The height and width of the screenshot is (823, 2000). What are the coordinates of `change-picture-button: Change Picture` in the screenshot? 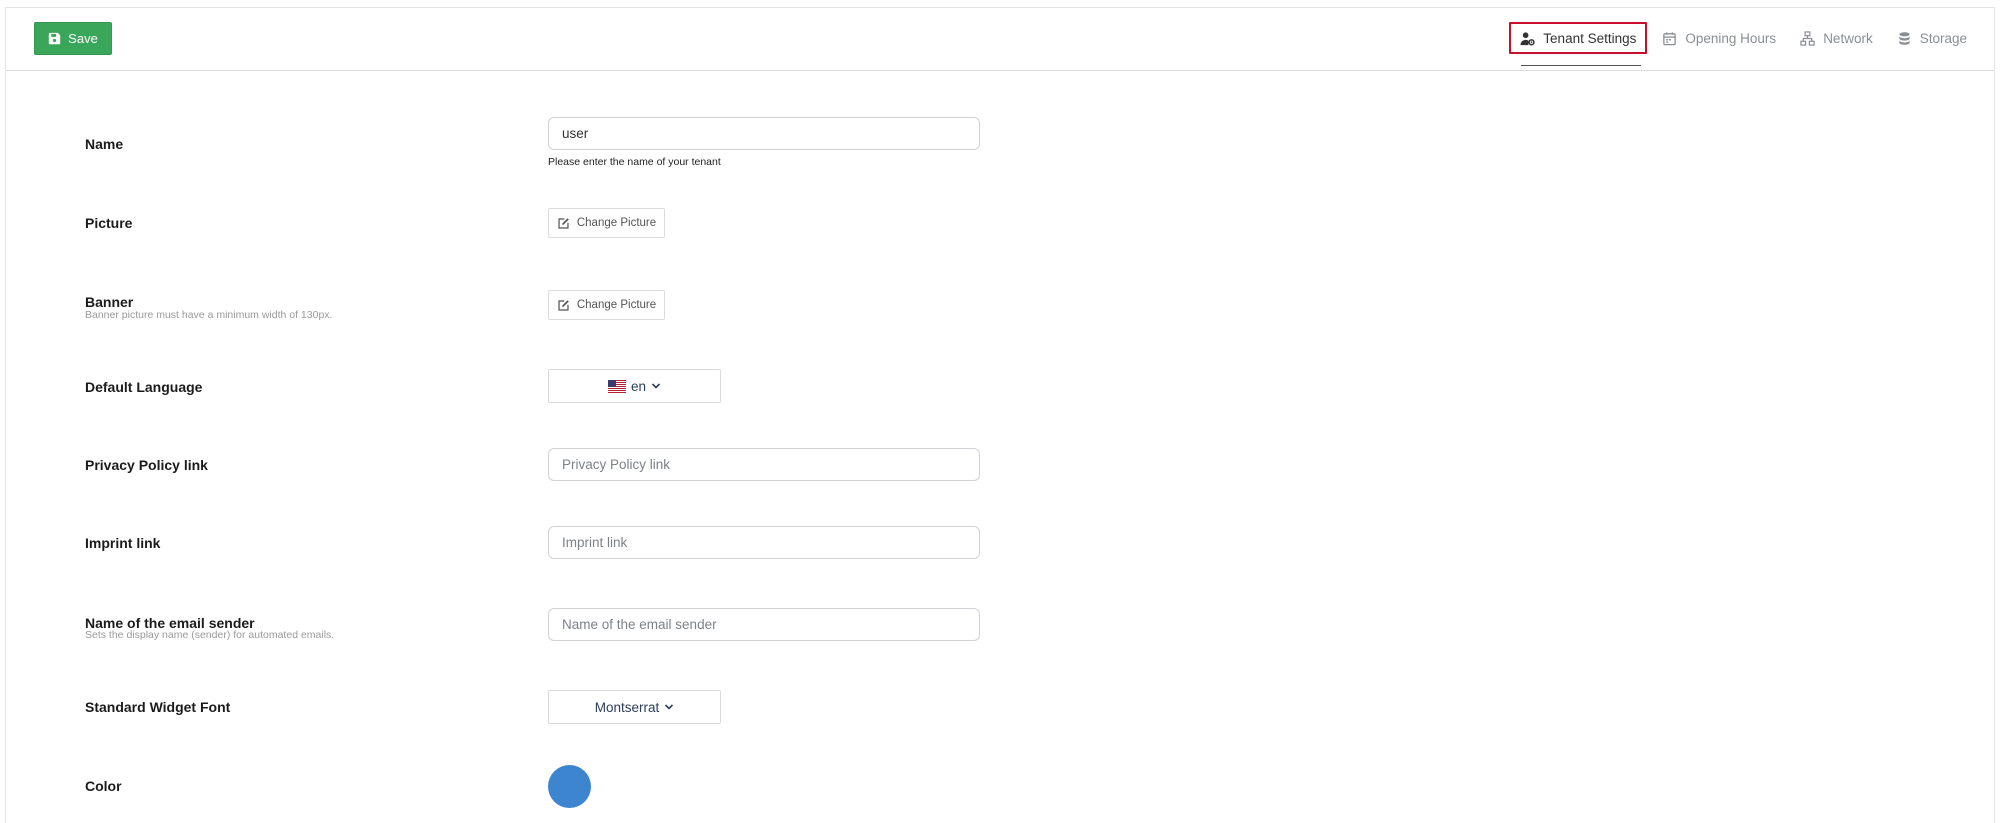 It's located at (606, 223).